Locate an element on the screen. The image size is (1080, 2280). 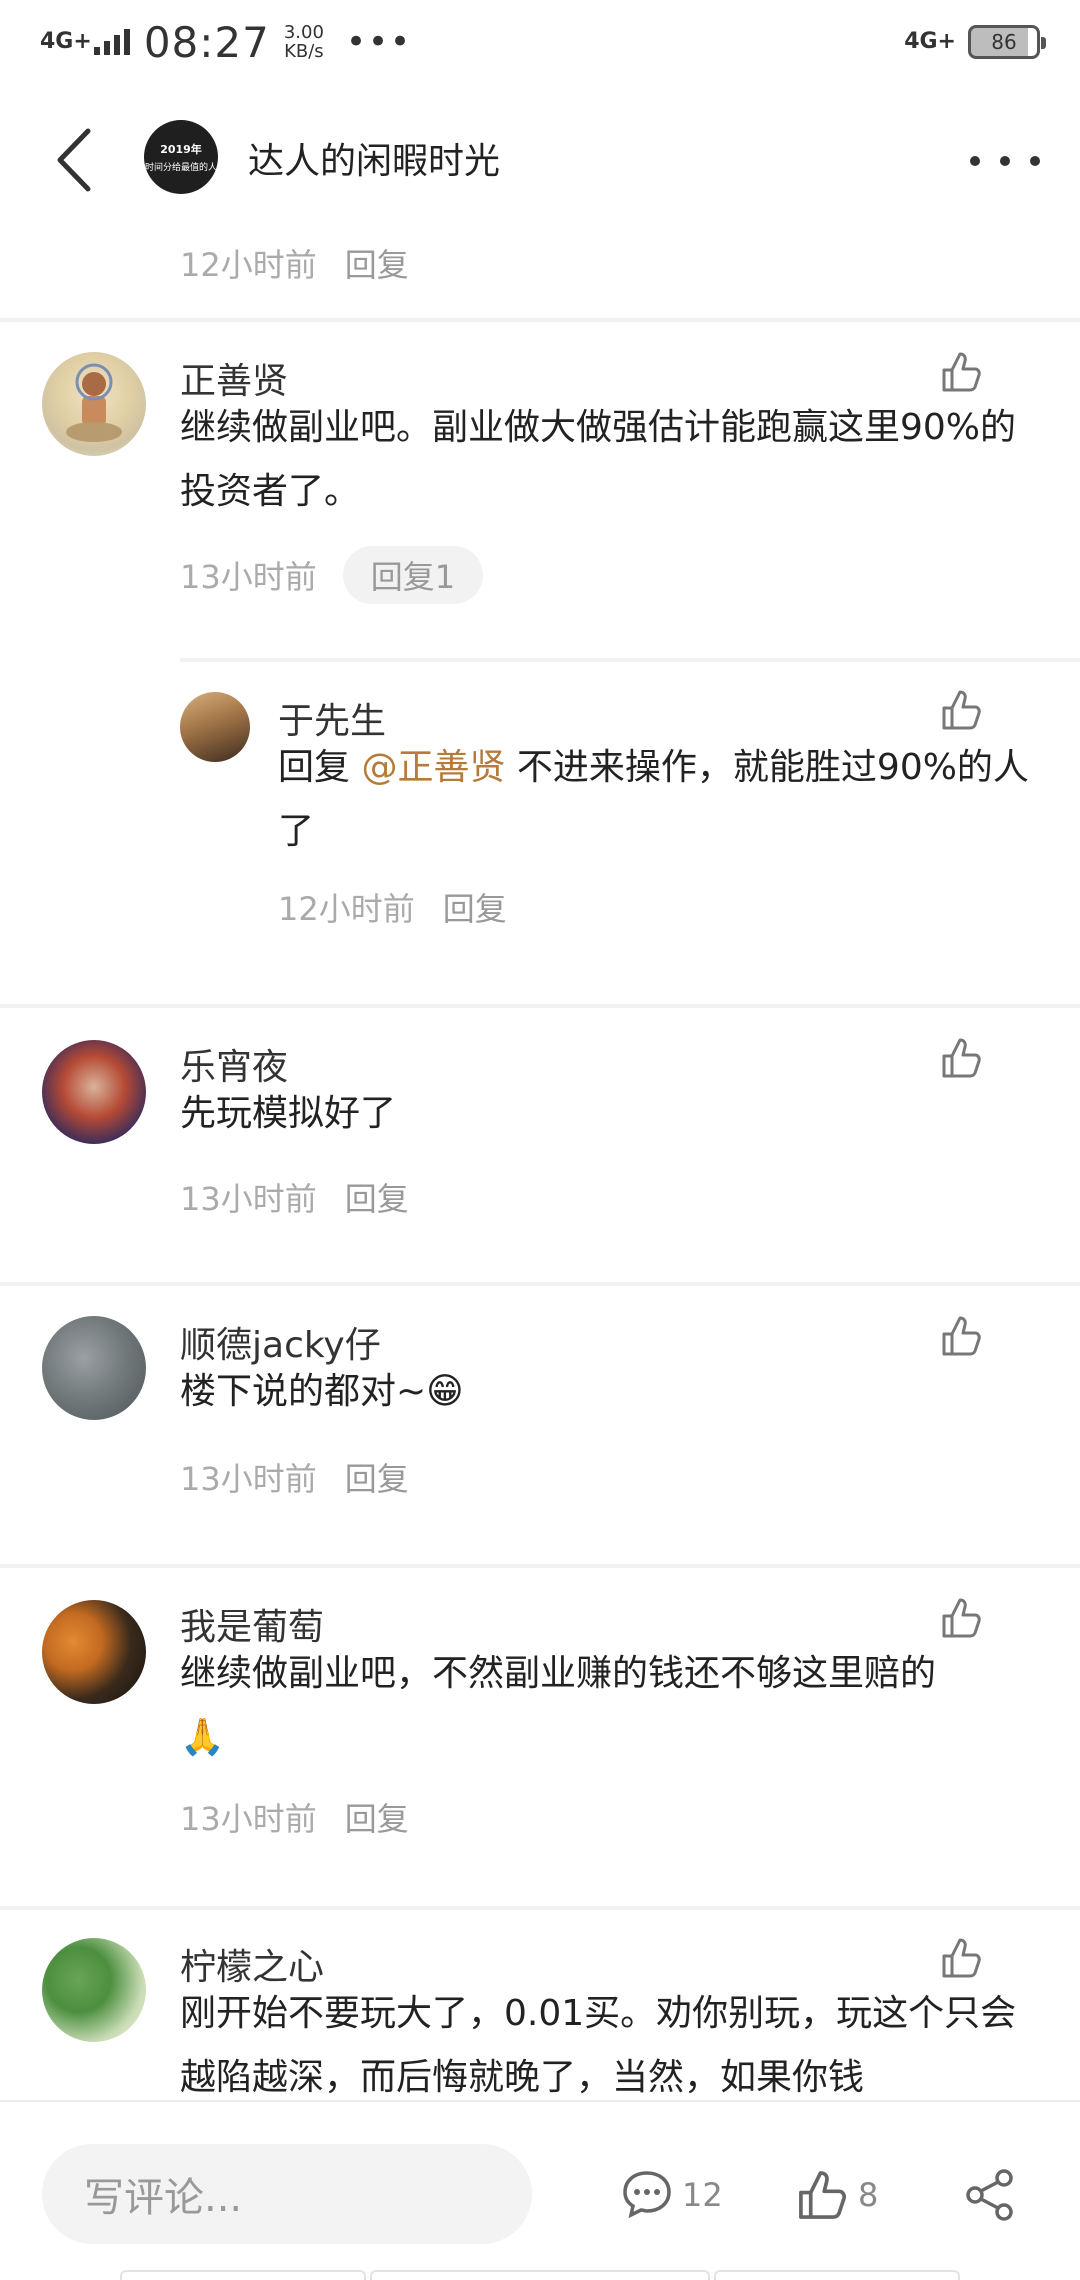
previous-comment-meta: 12小时前 回复 is located at coordinates (294, 263).